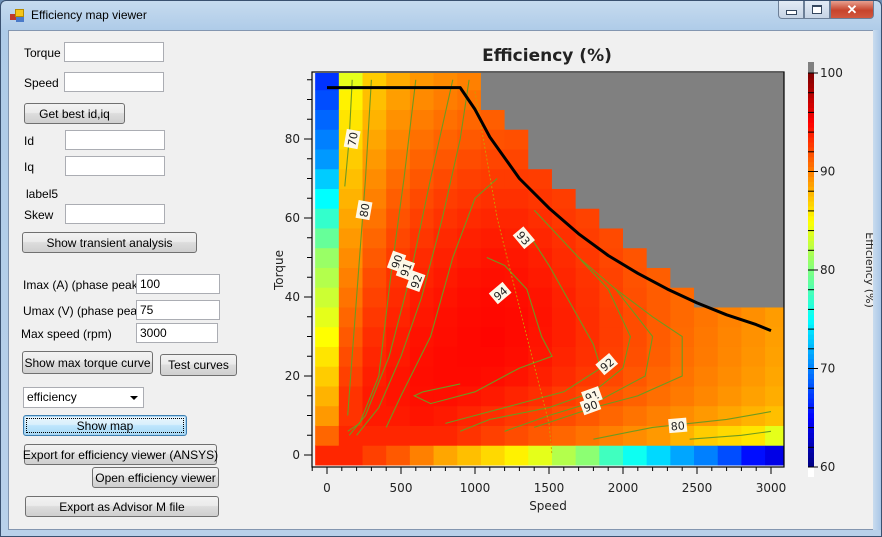 This screenshot has height=537, width=882. I want to click on maximize-icon, so click(817, 9).